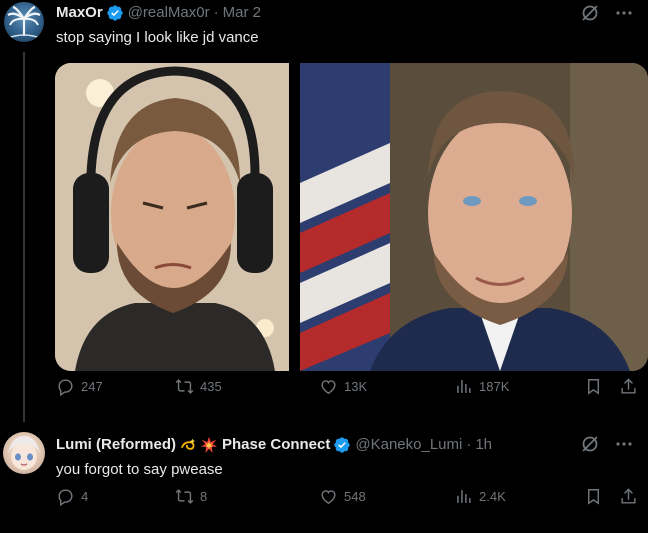 Image resolution: width=648 pixels, height=533 pixels. I want to click on repost-button: 435, so click(198, 386).